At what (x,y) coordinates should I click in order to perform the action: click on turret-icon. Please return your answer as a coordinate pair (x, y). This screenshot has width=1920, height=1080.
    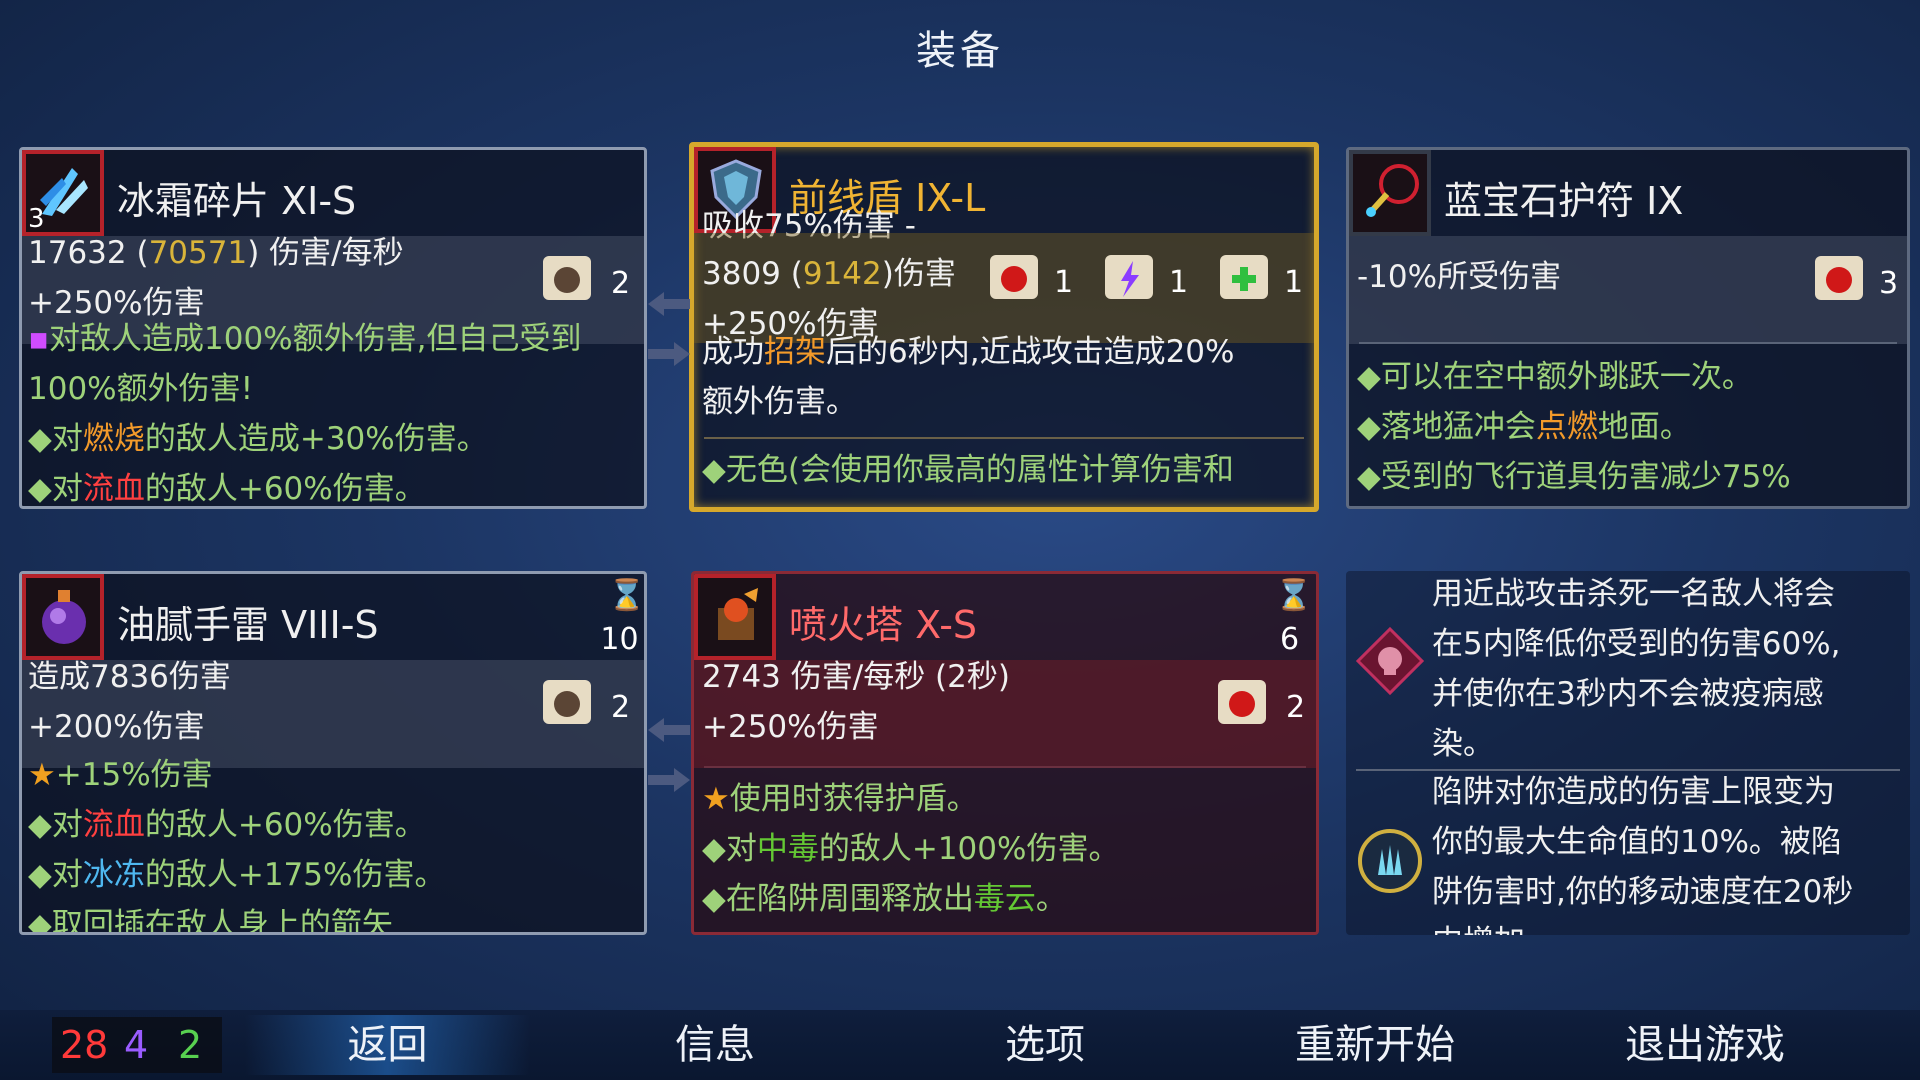
    Looking at the image, I should click on (735, 617).